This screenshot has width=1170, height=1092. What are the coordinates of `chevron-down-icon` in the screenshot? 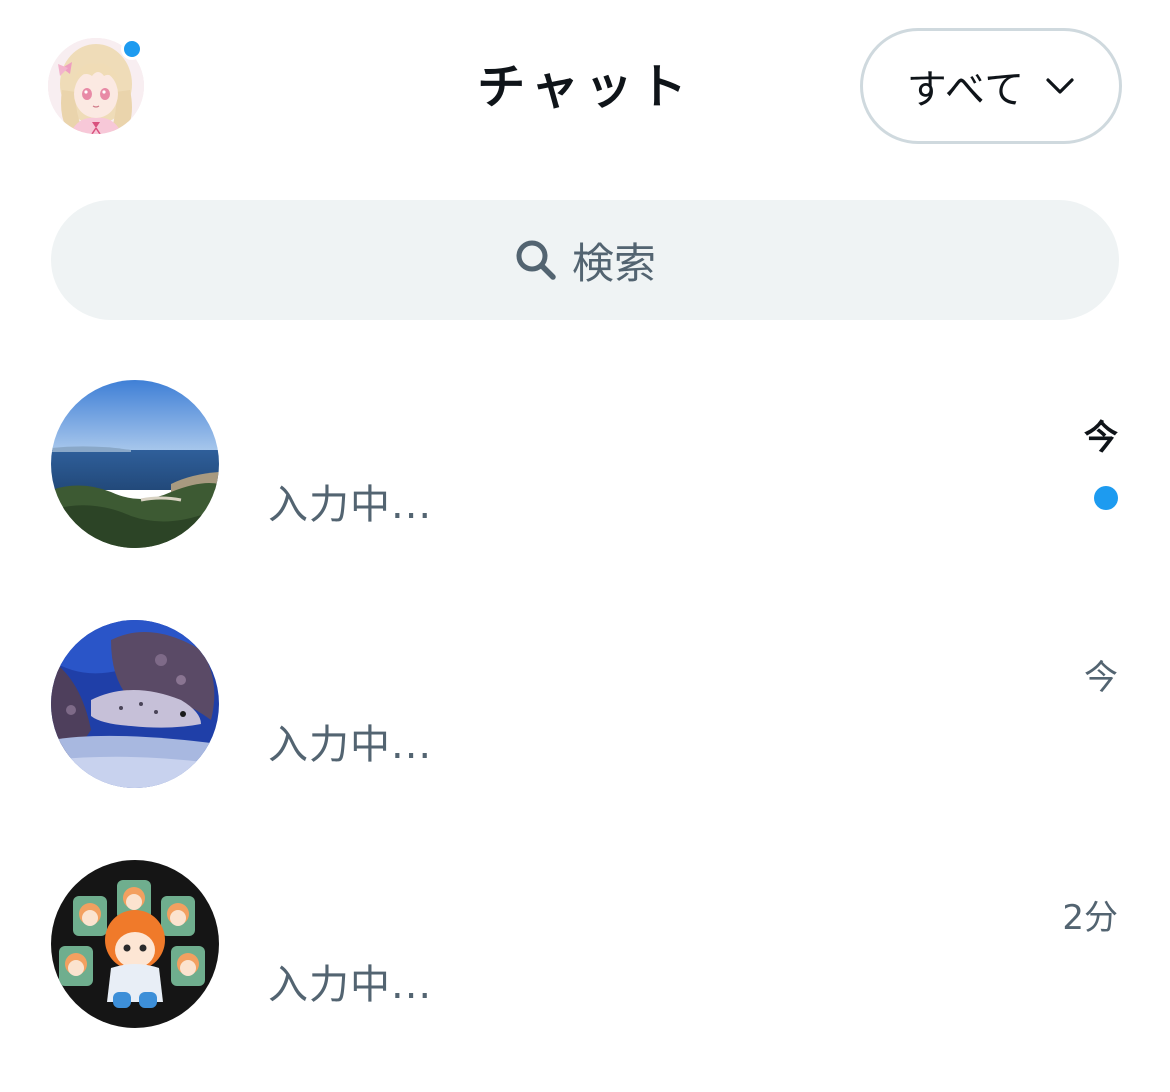 It's located at (1060, 86).